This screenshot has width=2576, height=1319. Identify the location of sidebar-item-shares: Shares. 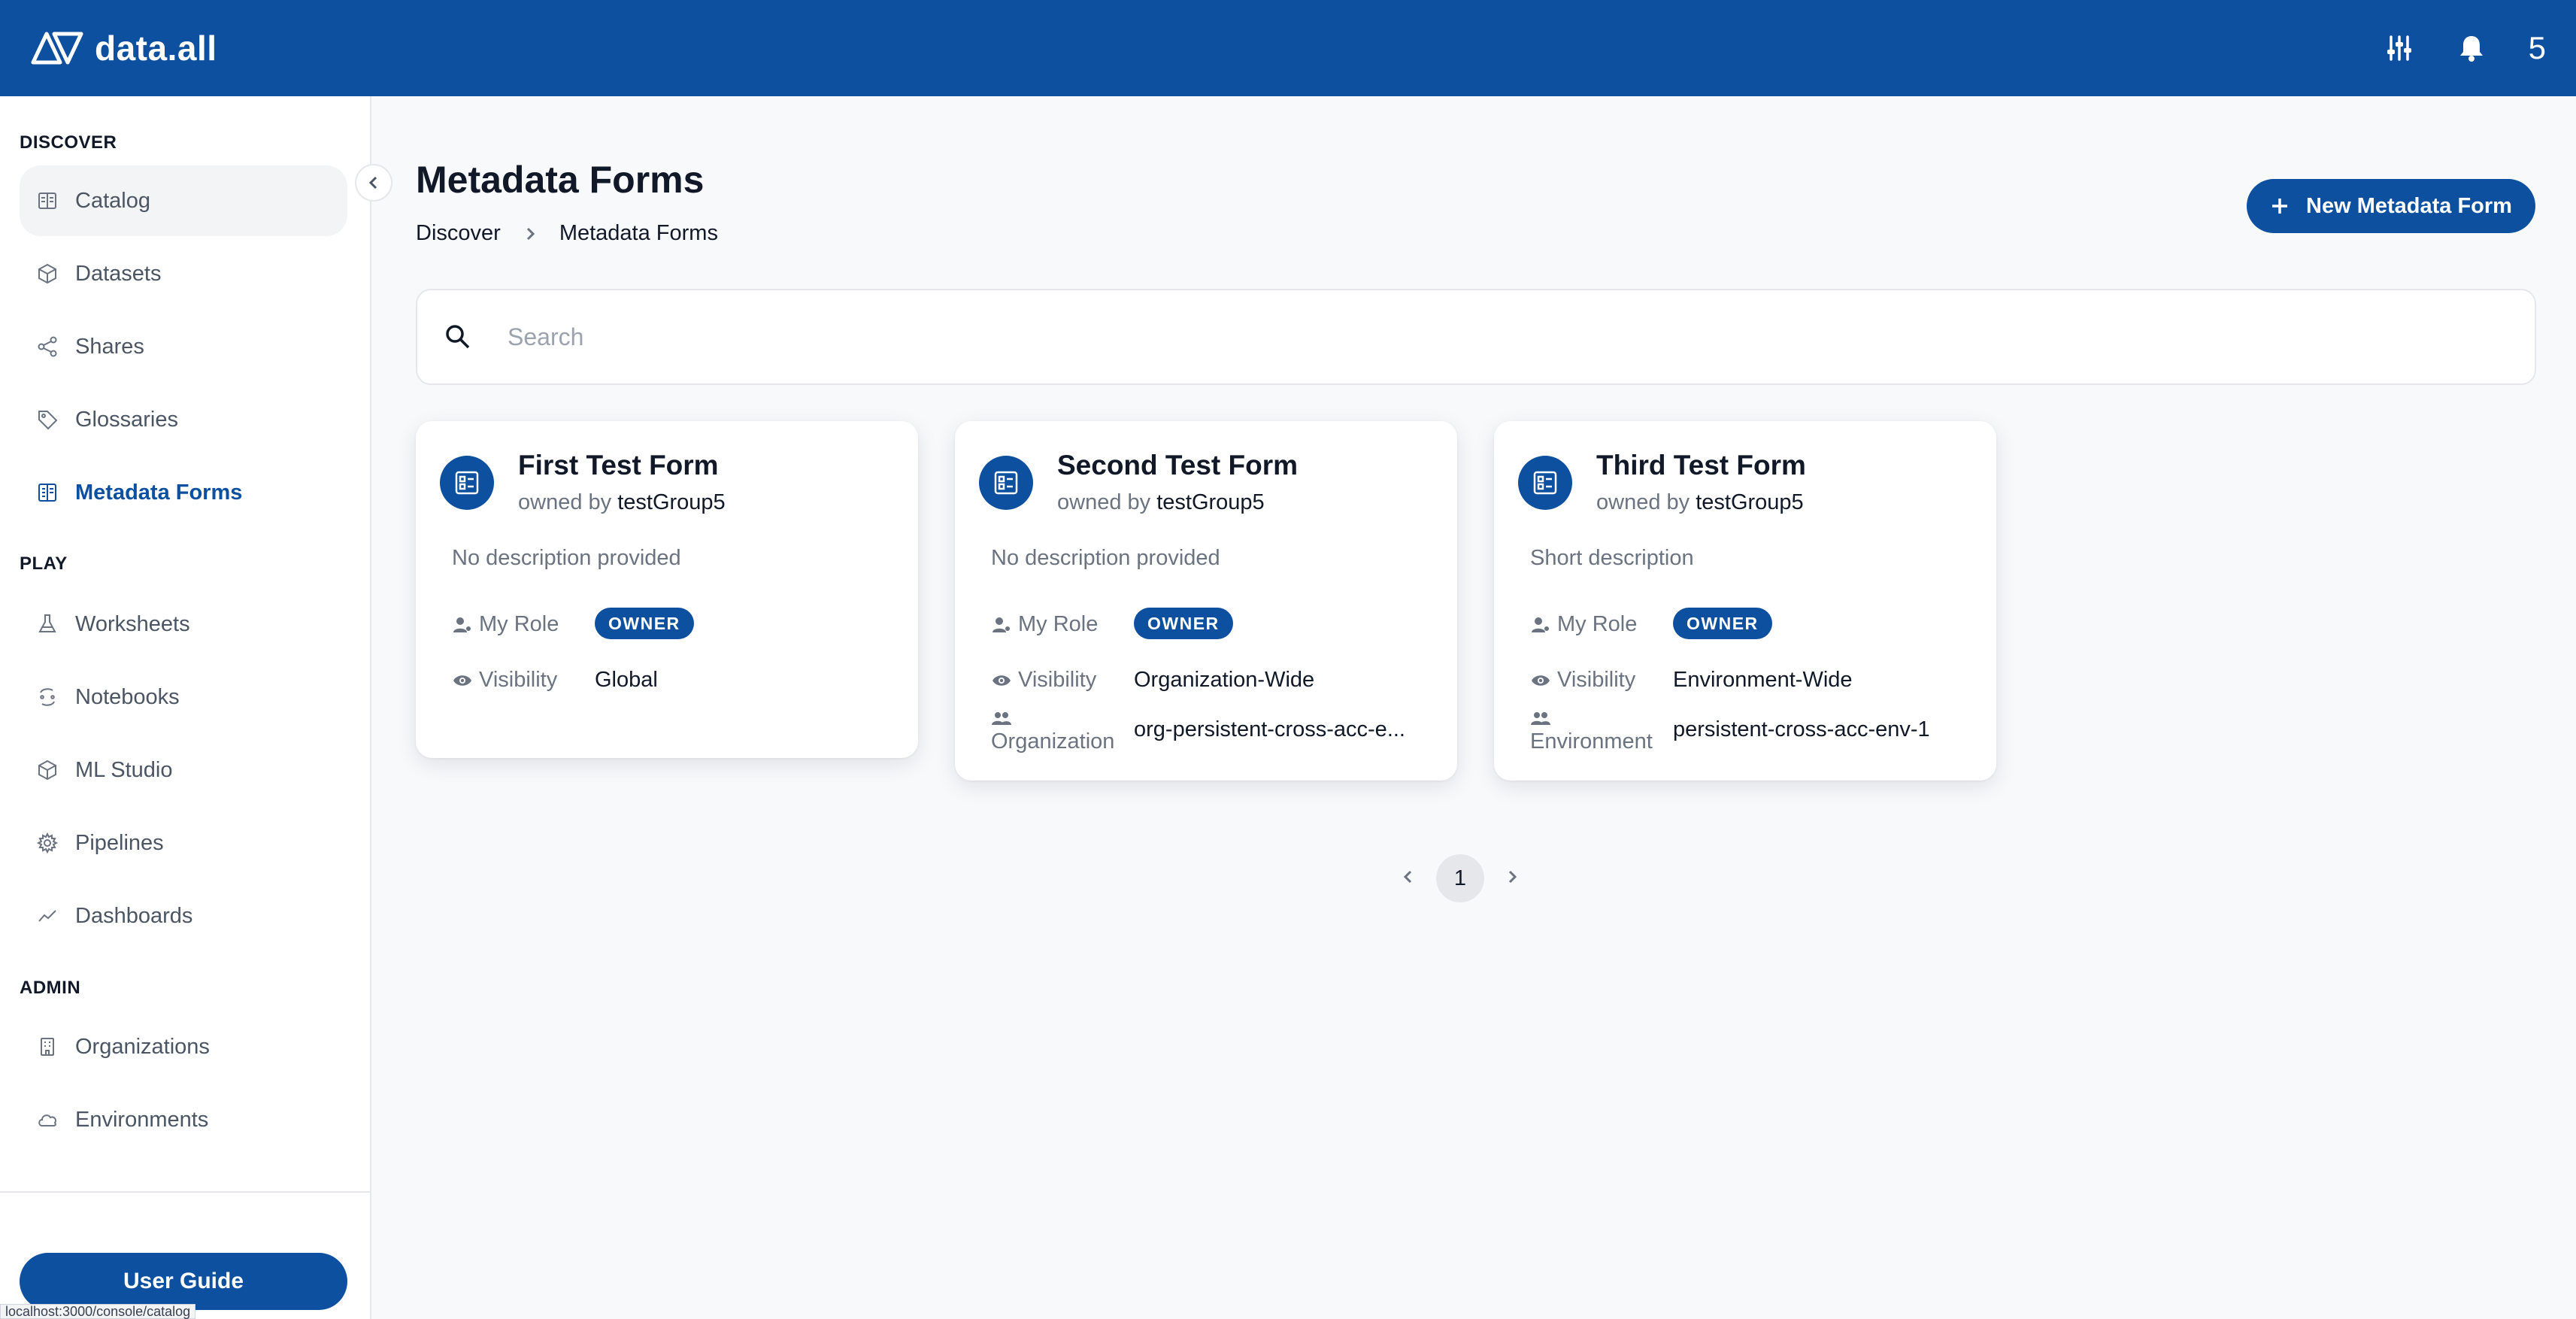
(183, 346).